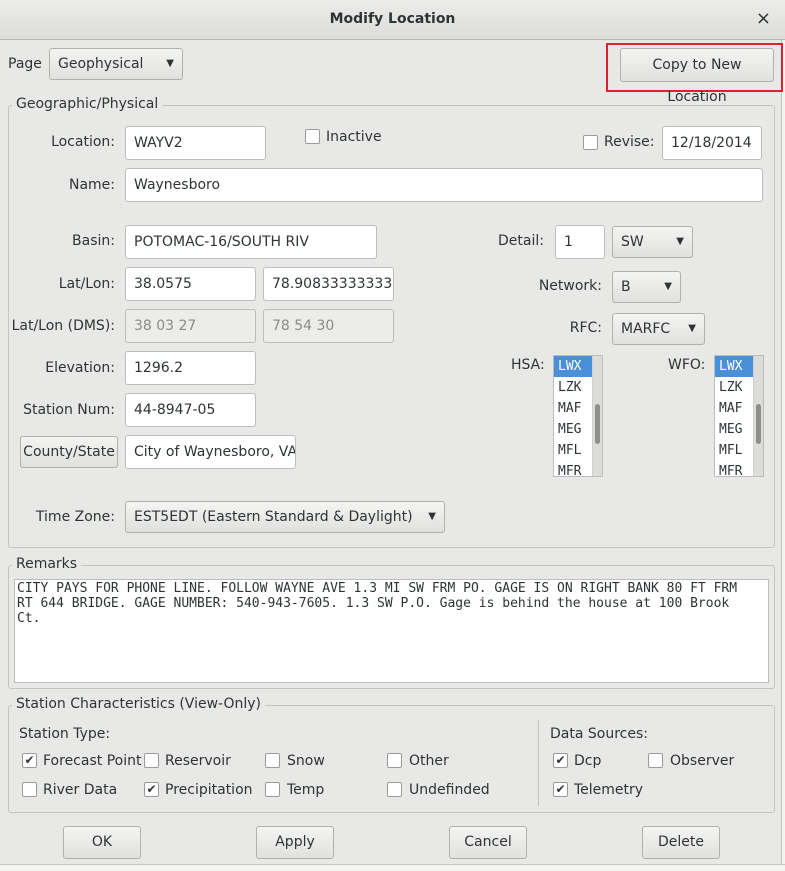 This screenshot has width=785, height=871. I want to click on reservoir-checkbox, so click(151, 760).